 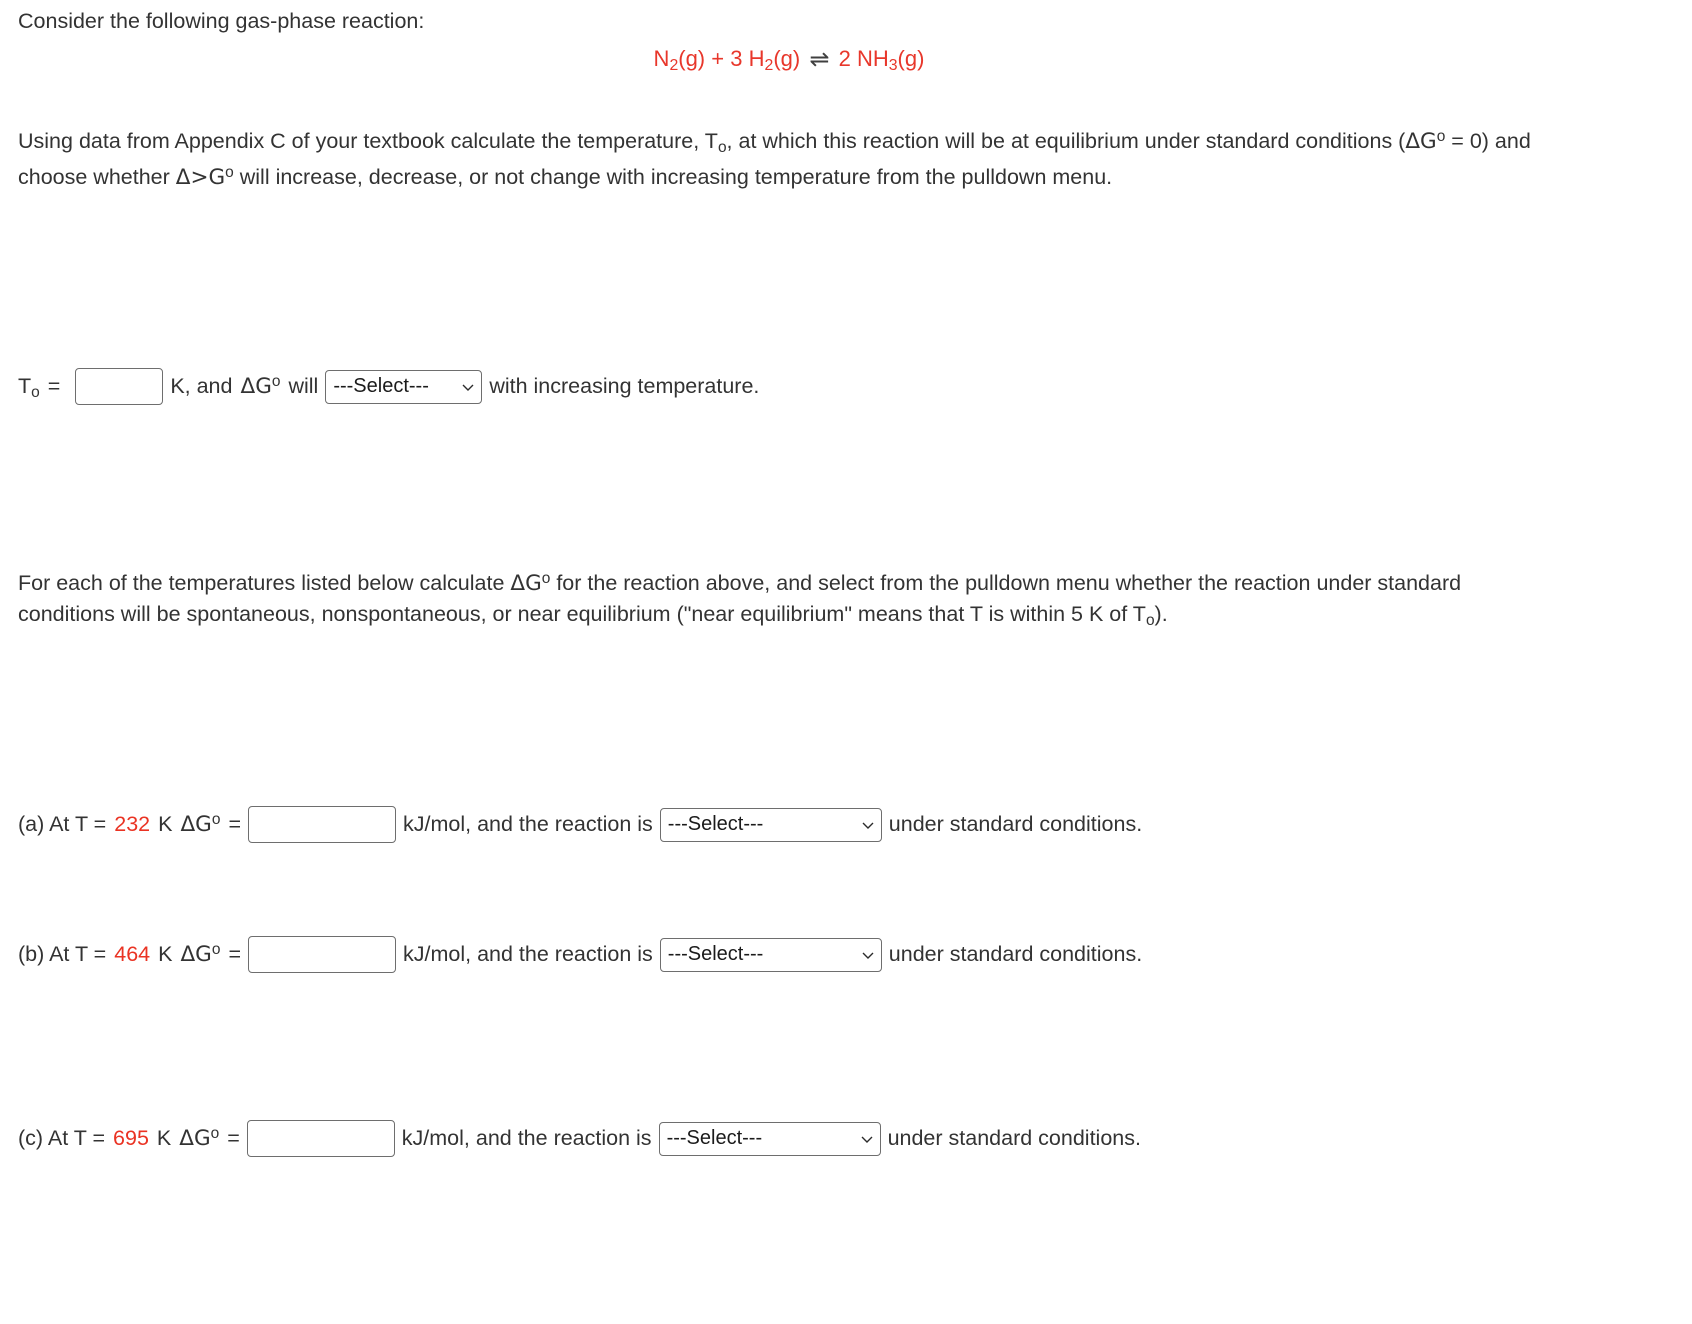 I want to click on delta-g-label-top: ΔGo, so click(x=260, y=385).